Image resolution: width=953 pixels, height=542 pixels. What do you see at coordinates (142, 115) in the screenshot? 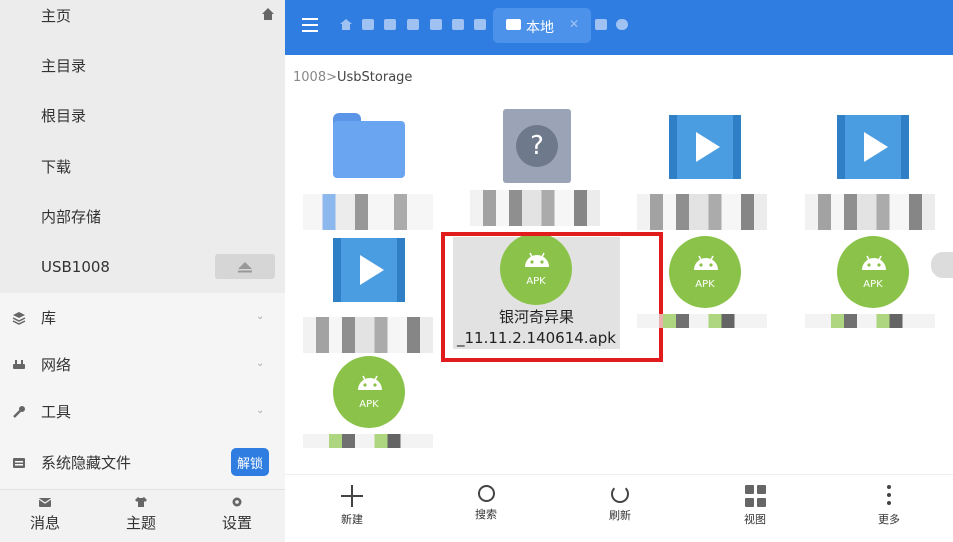
I see `sidebar-item-root: 根目录` at bounding box center [142, 115].